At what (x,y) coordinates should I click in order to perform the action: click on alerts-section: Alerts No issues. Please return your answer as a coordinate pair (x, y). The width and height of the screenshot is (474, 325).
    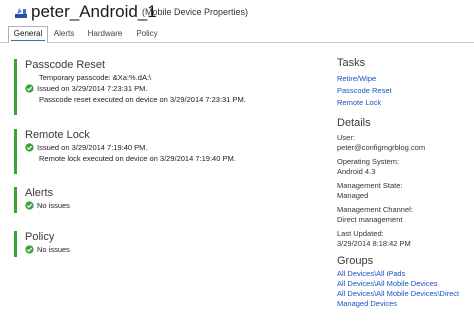
    Looking at the image, I should click on (42, 200).